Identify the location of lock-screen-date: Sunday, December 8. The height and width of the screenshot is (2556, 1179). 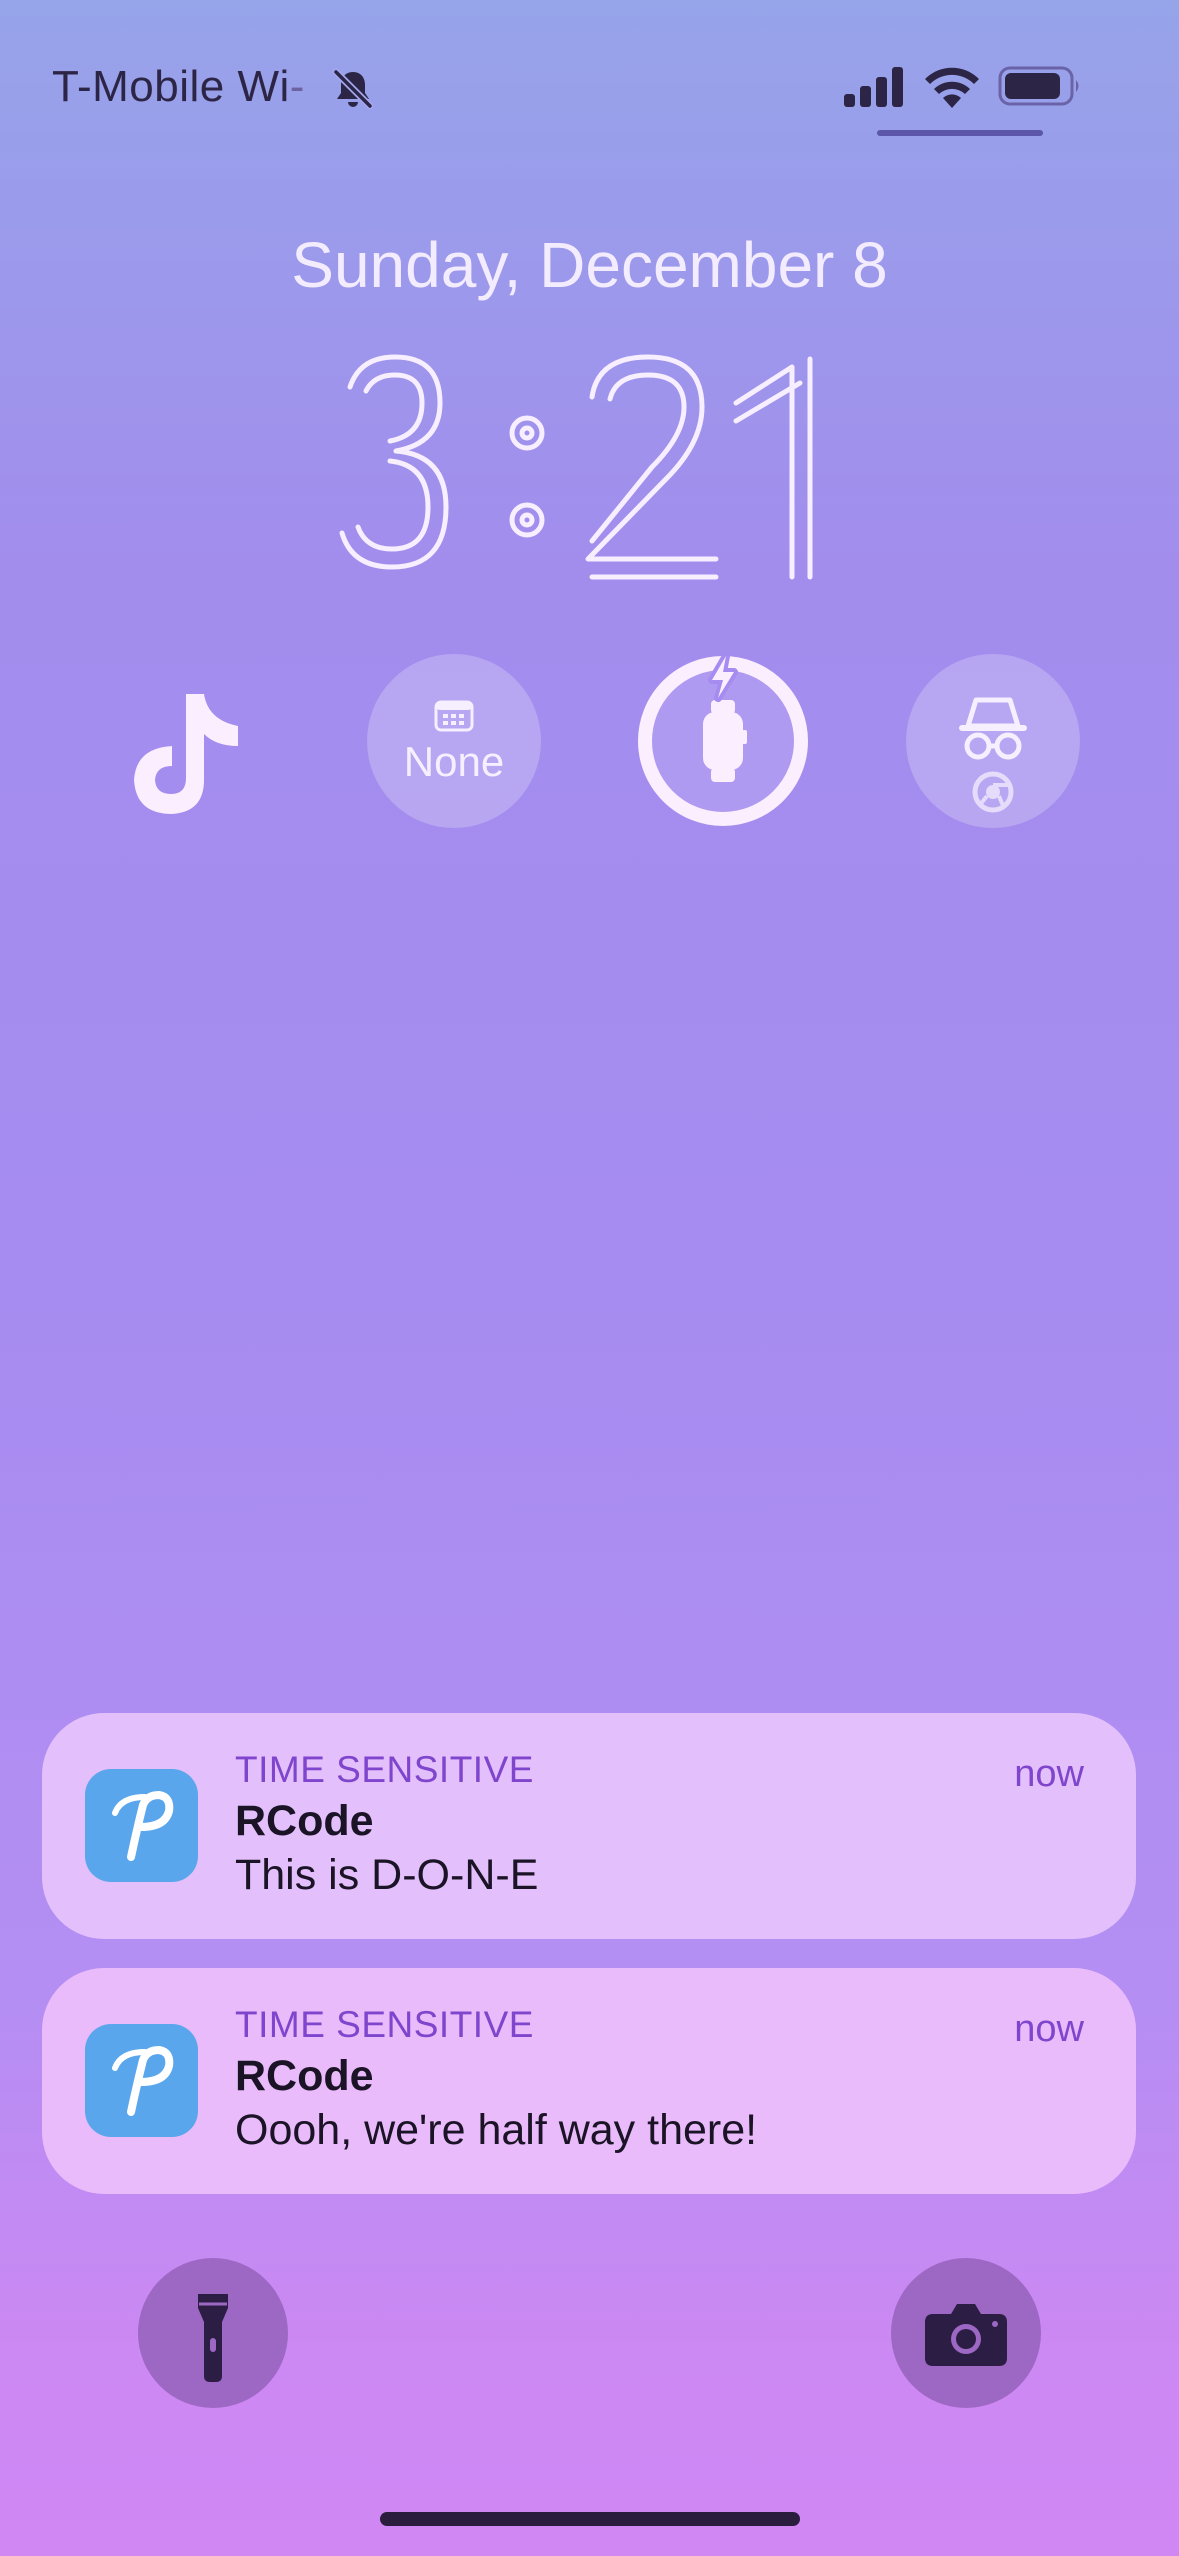
(589, 265).